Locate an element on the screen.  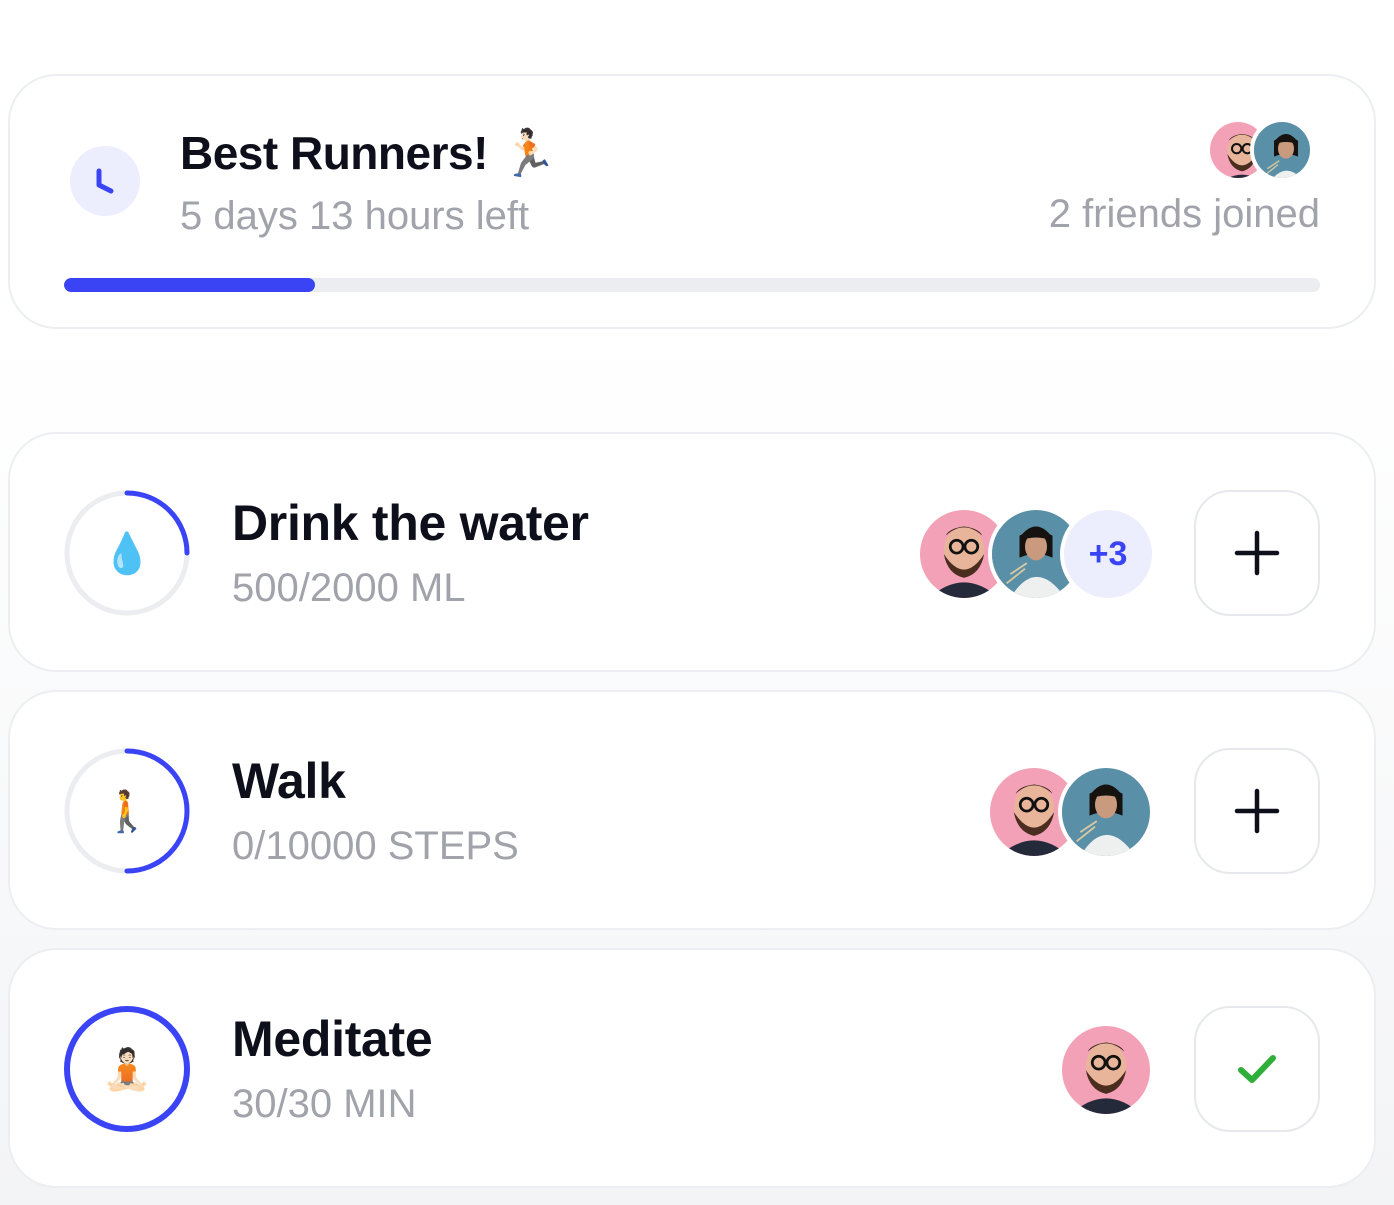
checkmark-icon is located at coordinates (1257, 1069).